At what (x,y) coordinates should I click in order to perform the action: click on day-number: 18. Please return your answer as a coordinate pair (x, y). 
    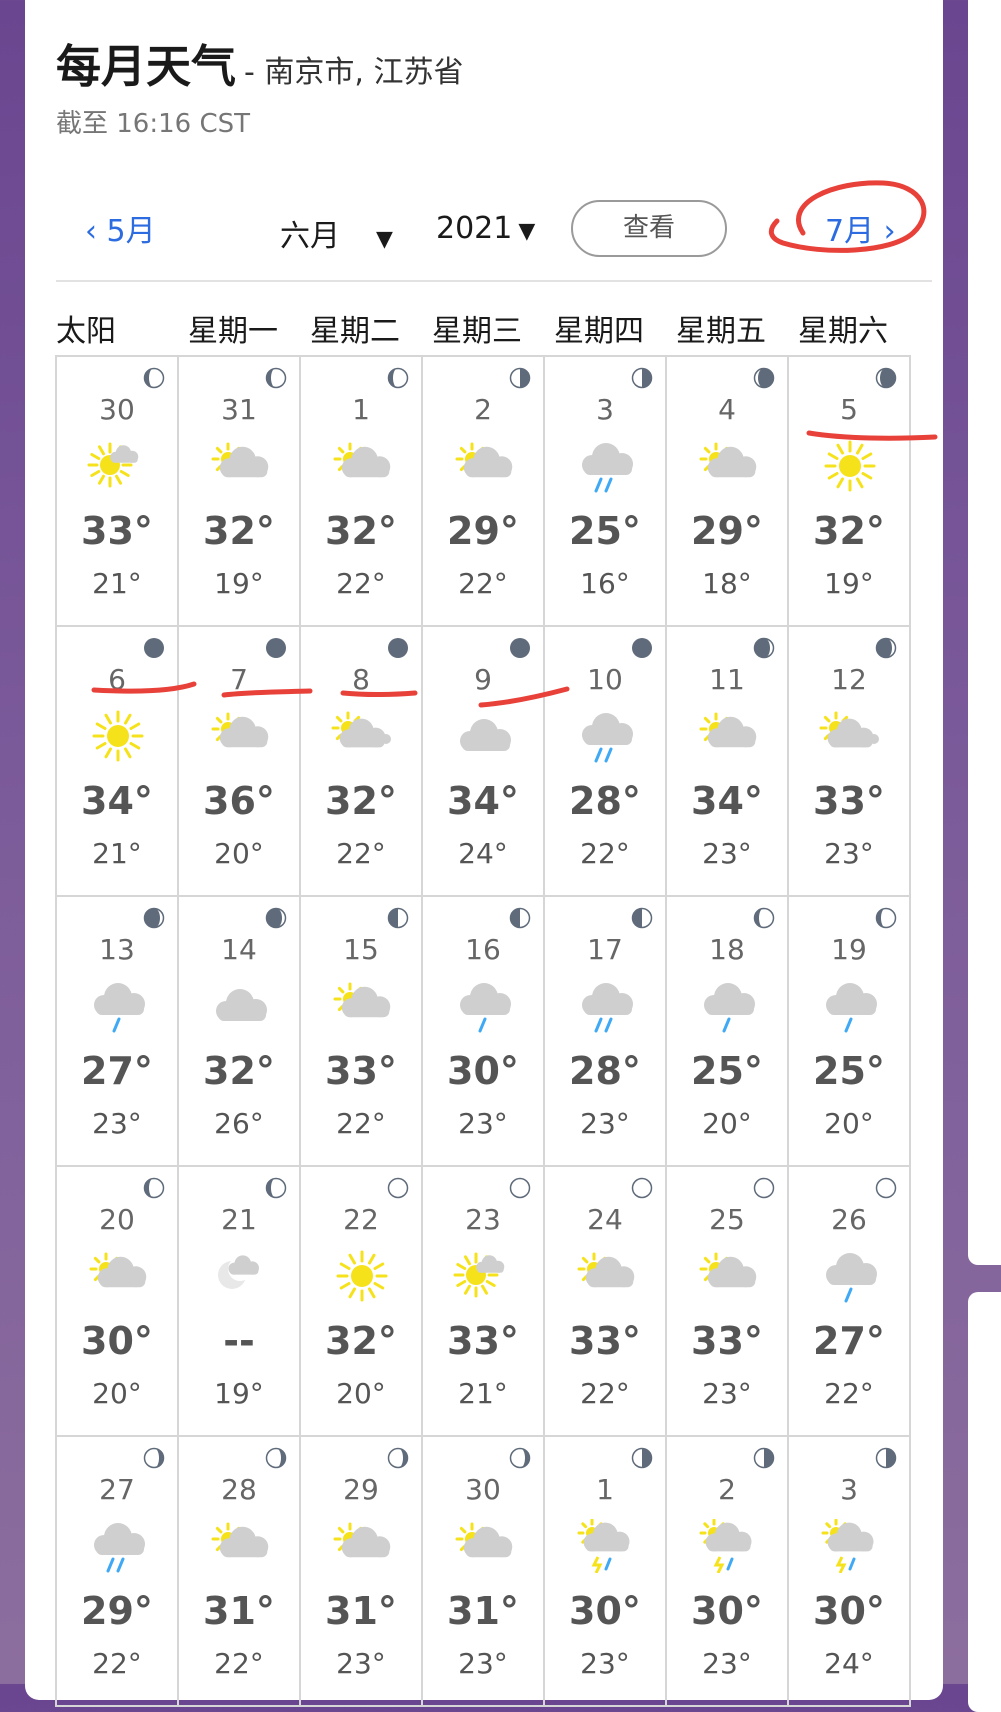
    Looking at the image, I should click on (727, 949).